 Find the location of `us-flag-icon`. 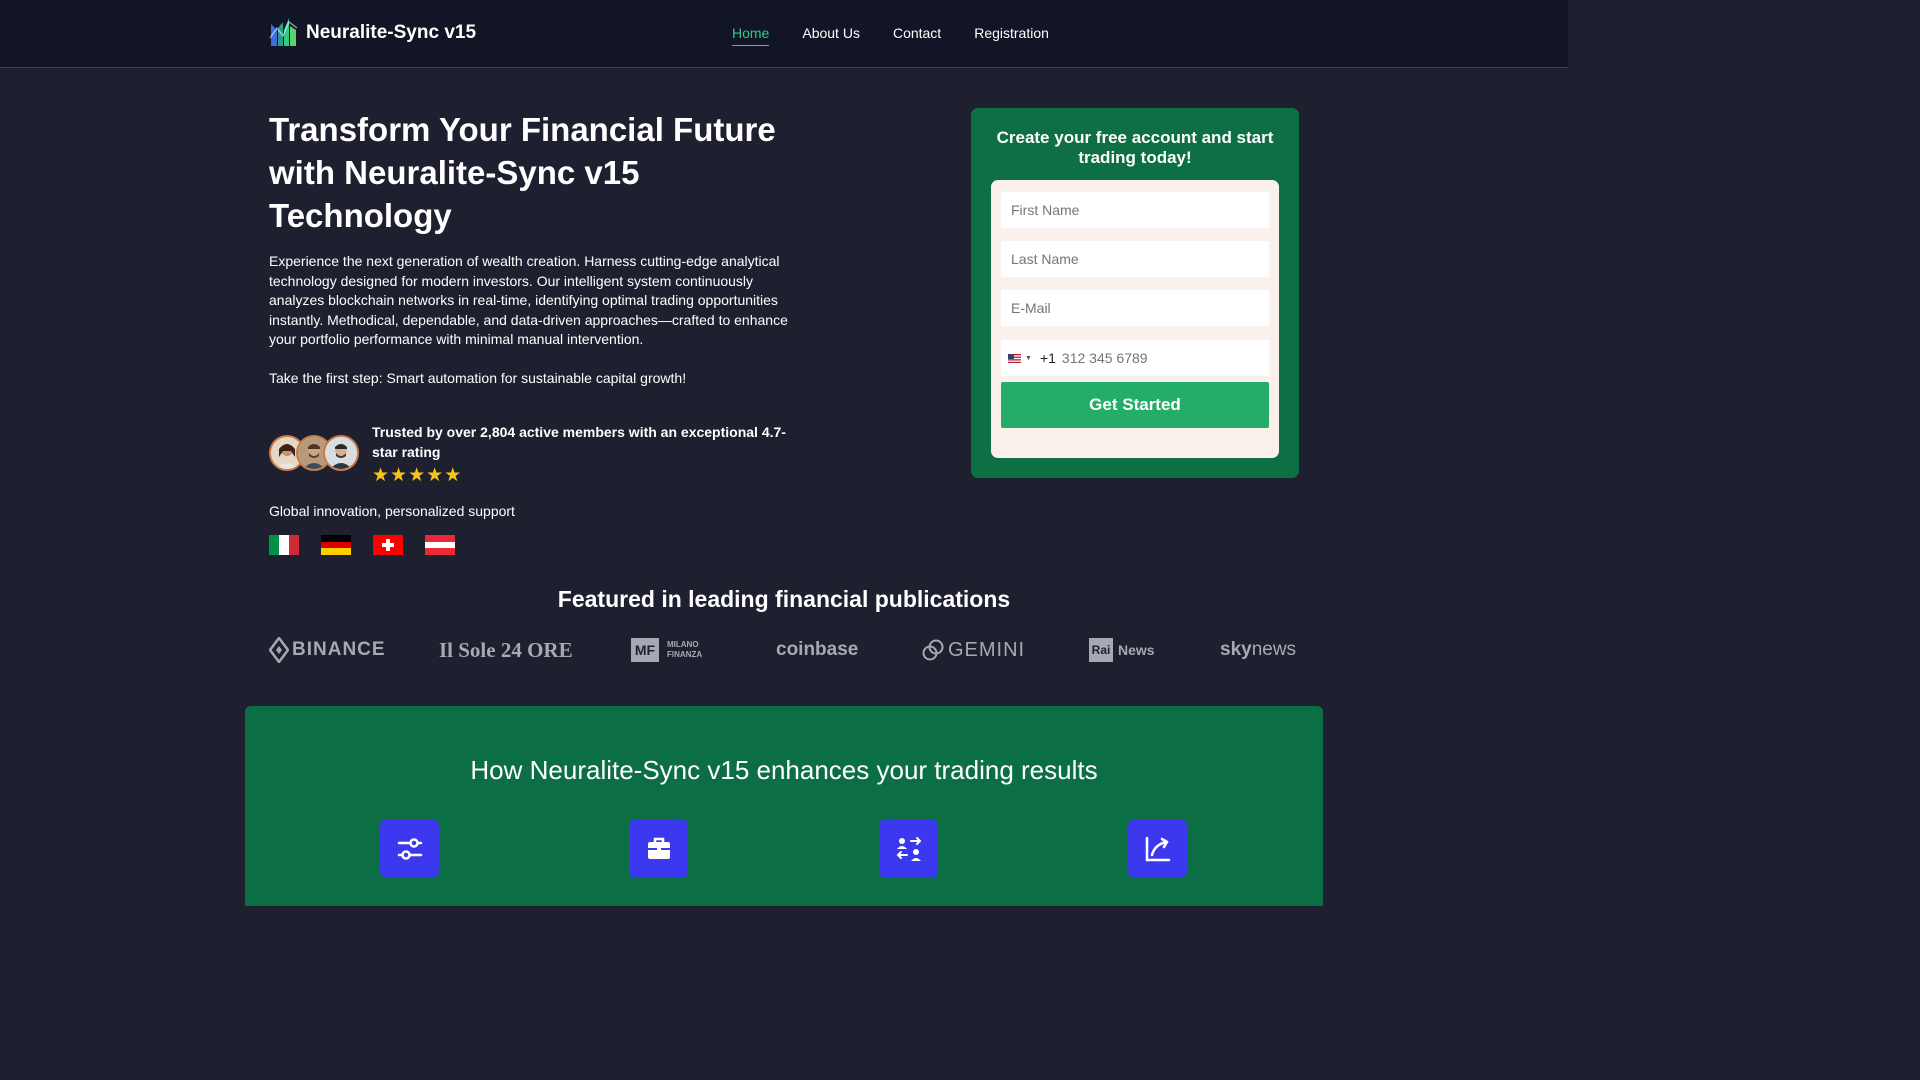

us-flag-icon is located at coordinates (1014, 358).